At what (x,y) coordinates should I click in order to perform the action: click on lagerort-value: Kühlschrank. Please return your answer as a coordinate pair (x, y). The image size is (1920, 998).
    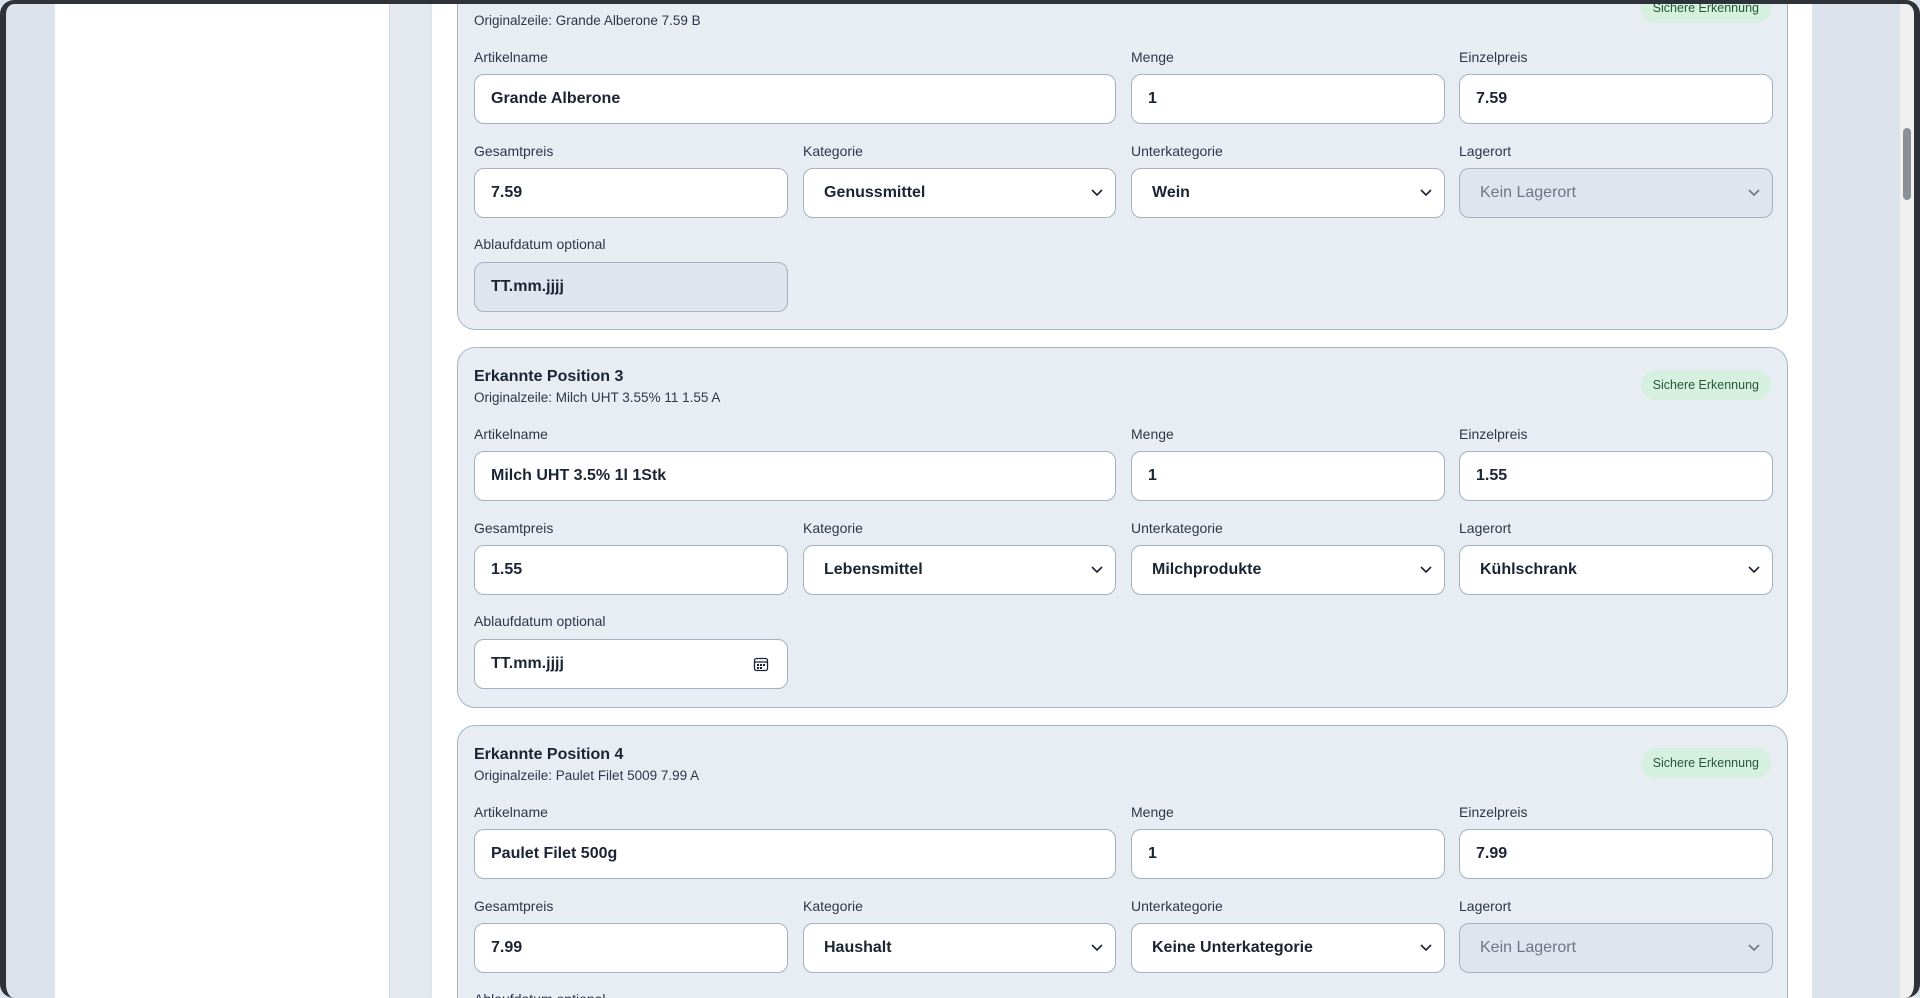
    Looking at the image, I should click on (1528, 569).